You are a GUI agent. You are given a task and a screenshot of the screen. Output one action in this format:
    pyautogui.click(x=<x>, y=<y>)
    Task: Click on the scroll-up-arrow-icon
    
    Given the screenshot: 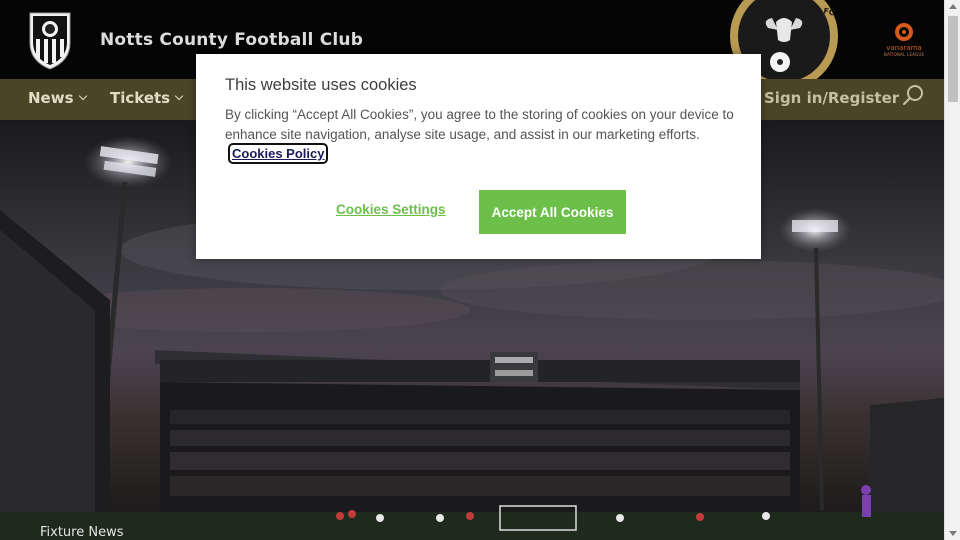 What is the action you would take?
    pyautogui.click(x=953, y=6)
    